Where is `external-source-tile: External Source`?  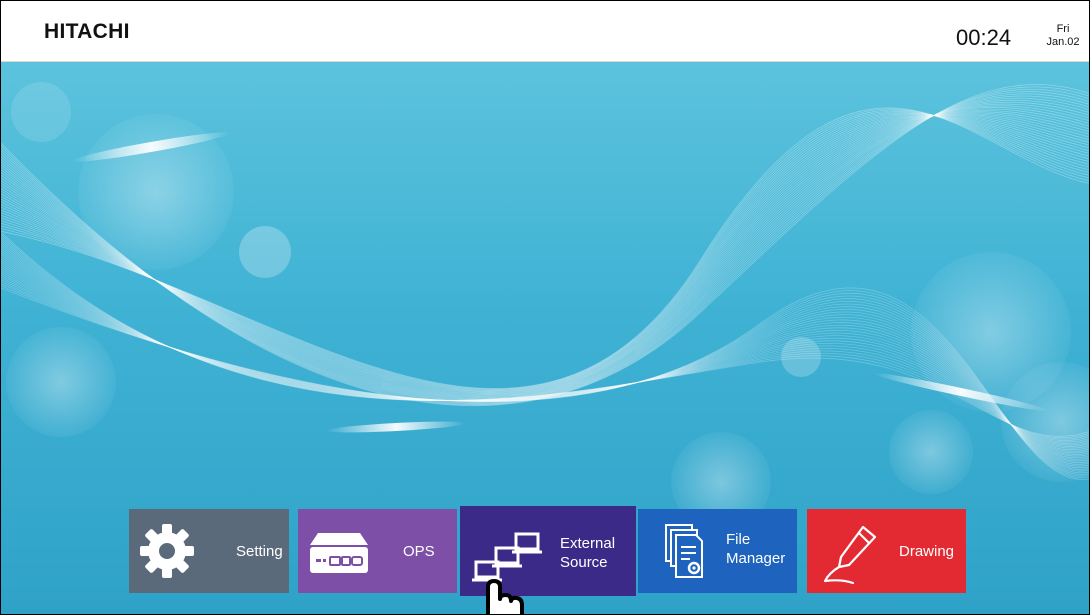
external-source-tile: External Source is located at coordinates (548, 551).